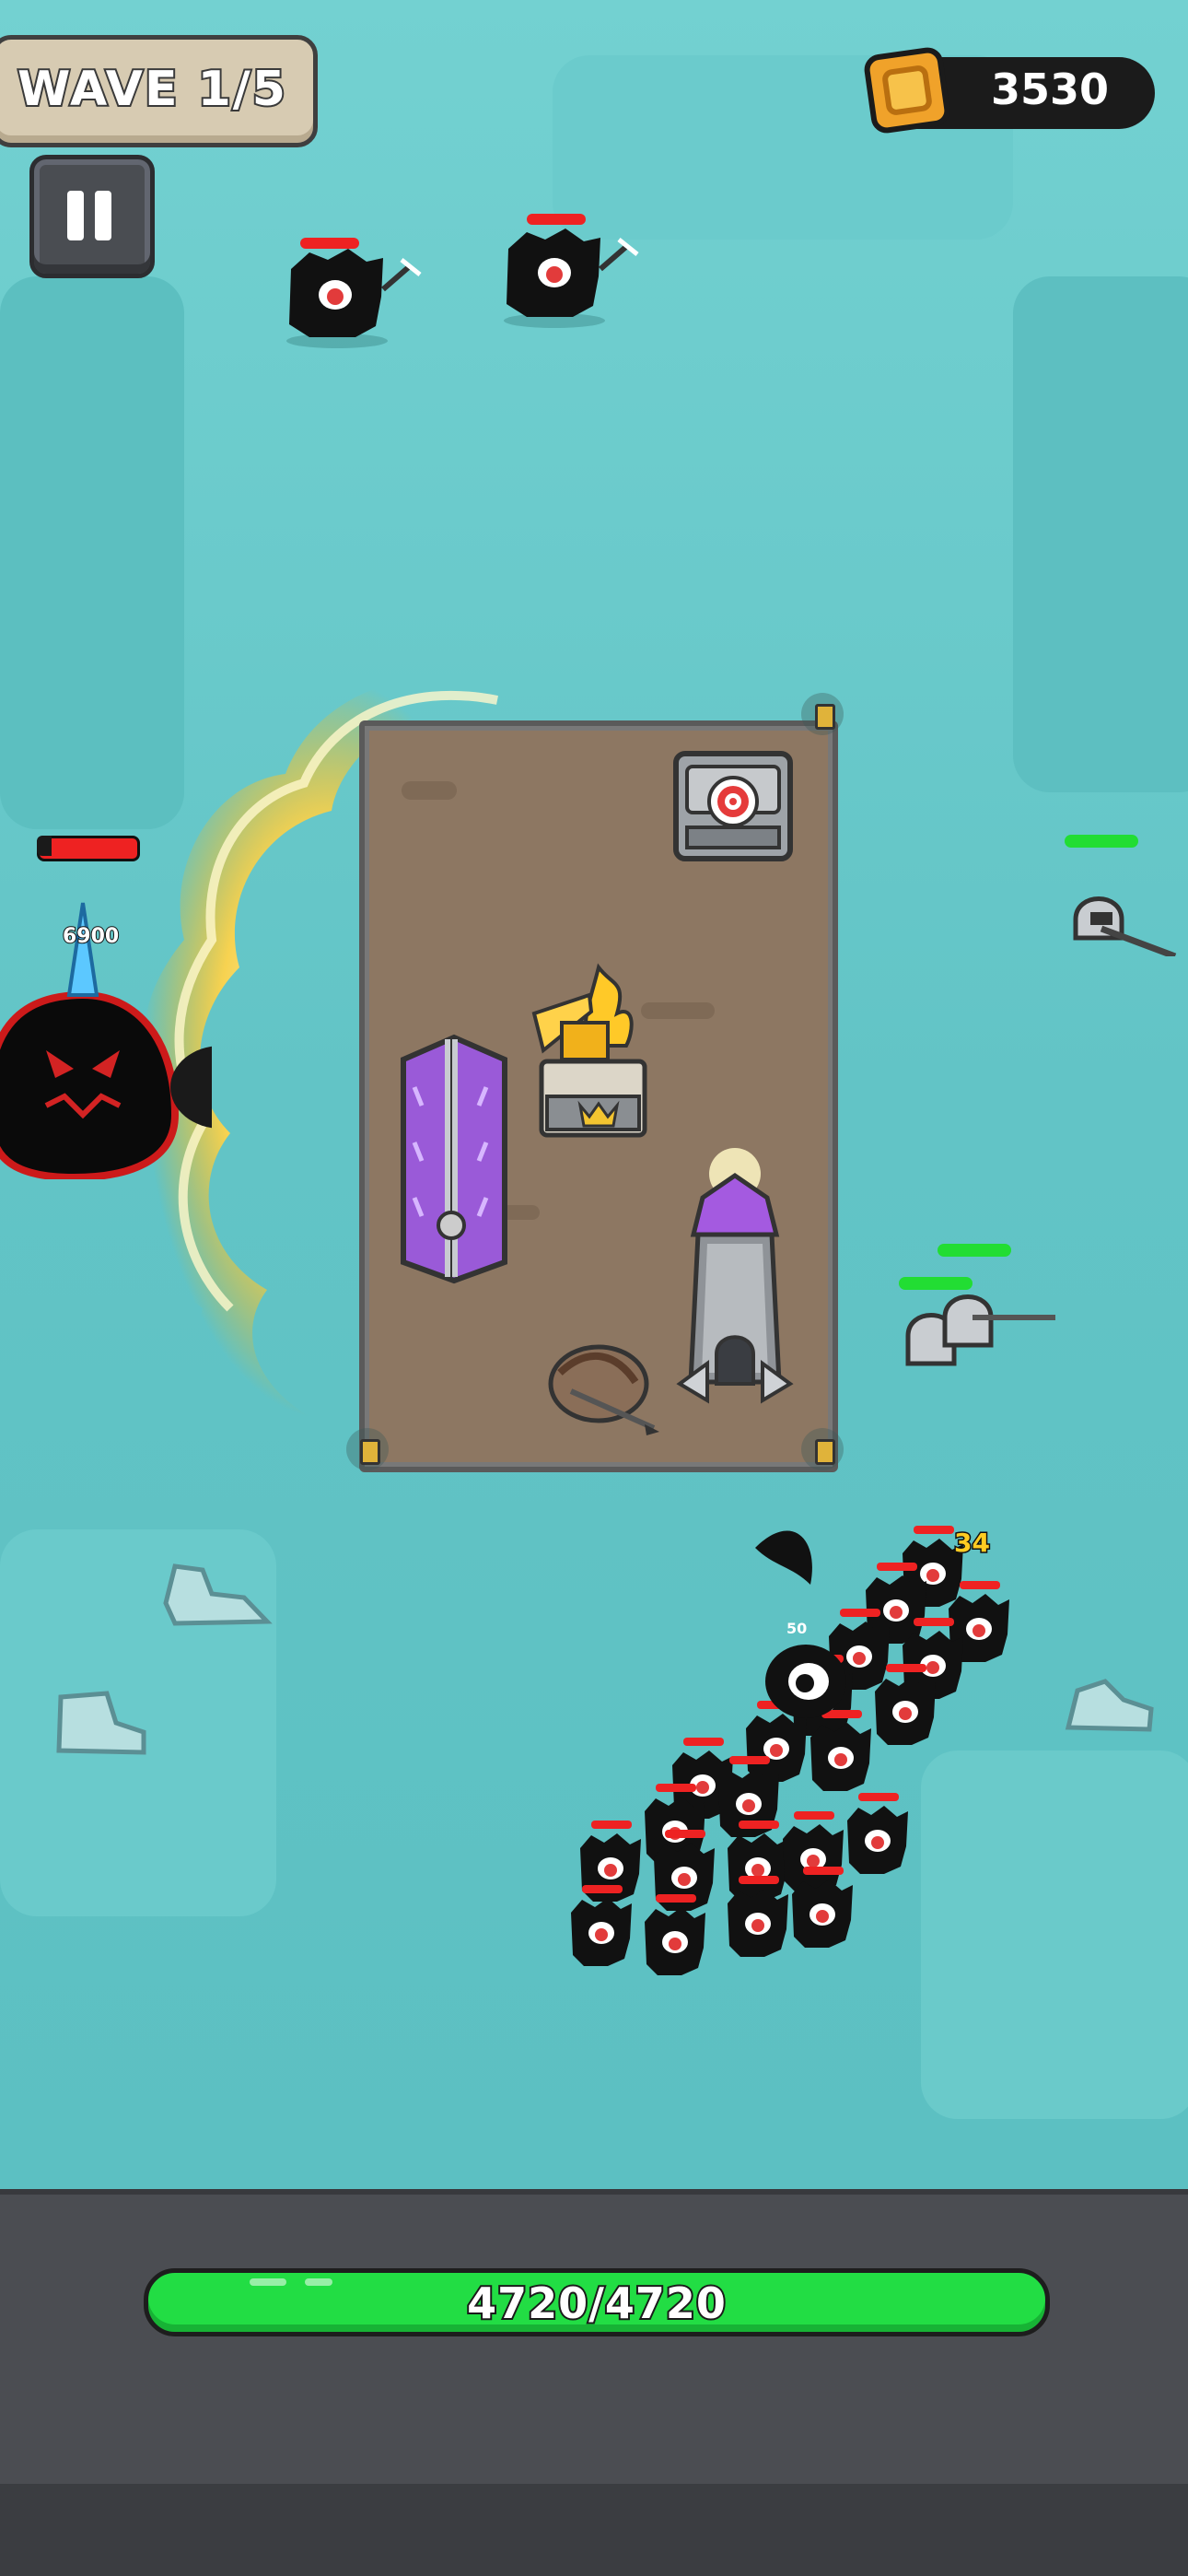 The height and width of the screenshot is (2576, 1188). What do you see at coordinates (810, 1750) in the screenshot?
I see `enemy-horde` at bounding box center [810, 1750].